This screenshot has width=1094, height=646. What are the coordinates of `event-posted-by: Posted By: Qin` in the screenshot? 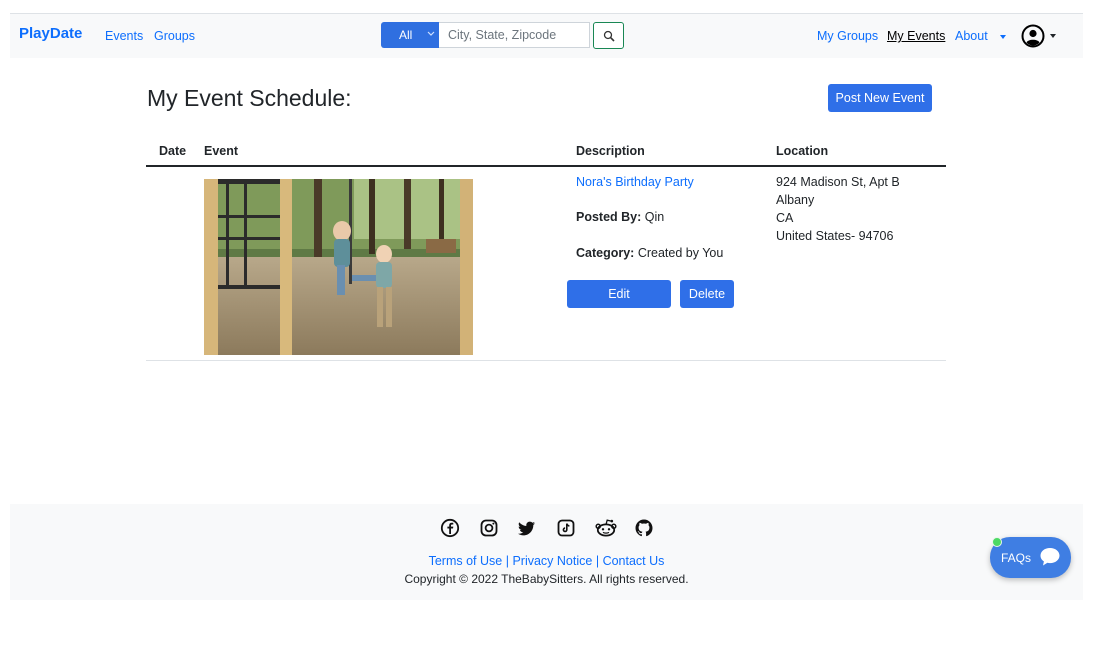 It's located at (620, 217).